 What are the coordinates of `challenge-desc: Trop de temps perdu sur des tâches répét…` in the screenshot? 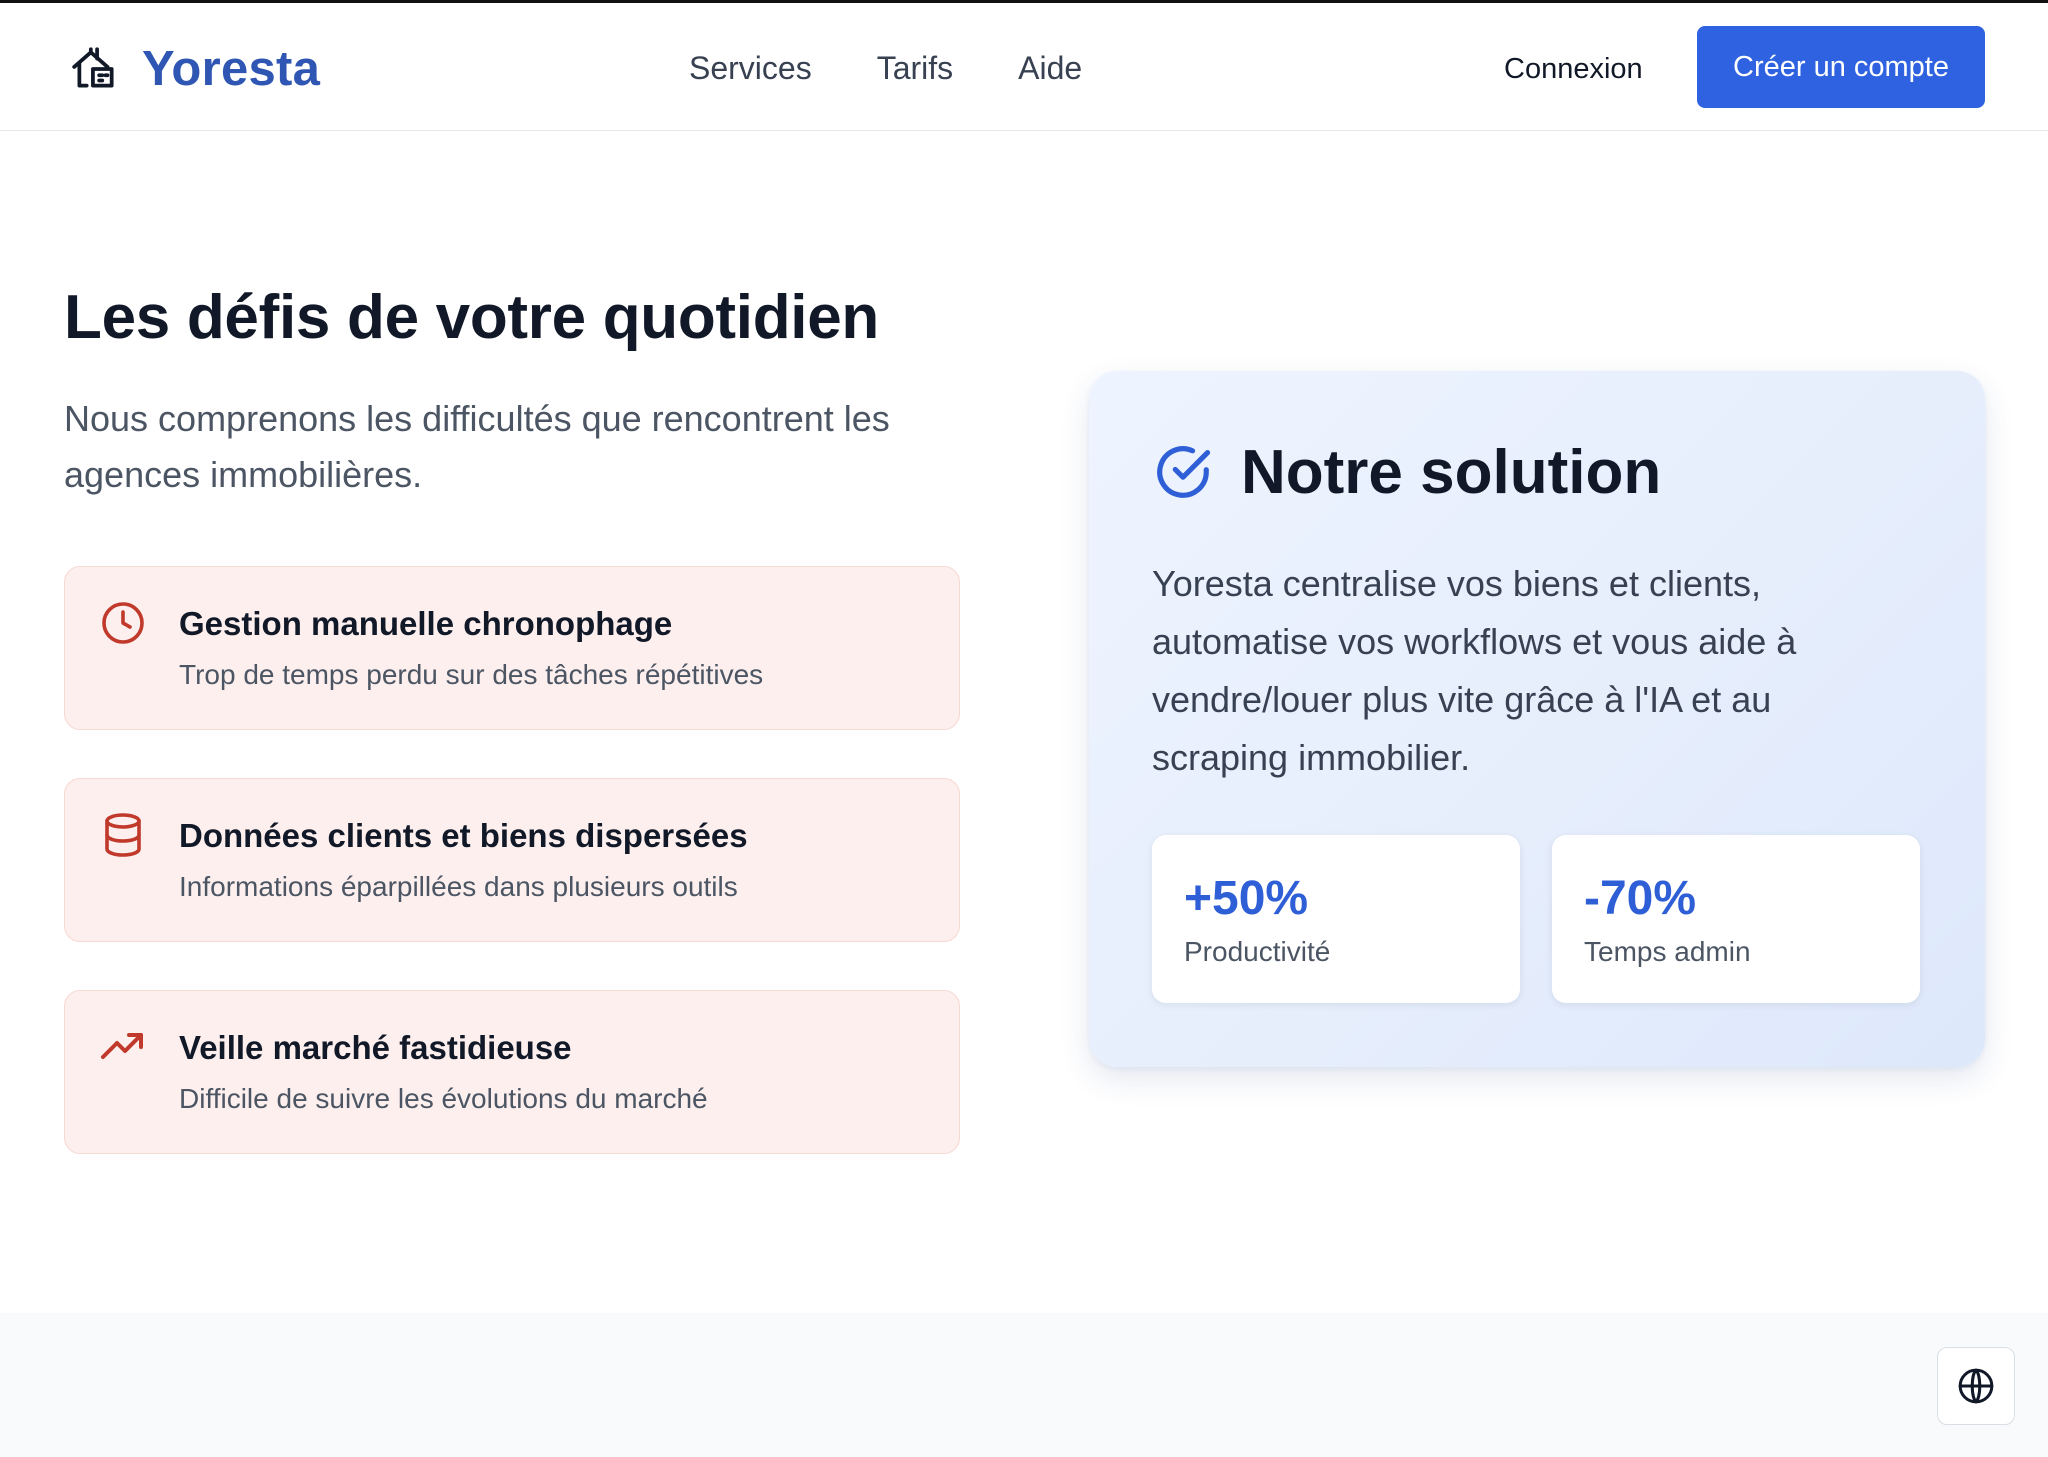 It's located at (471, 674).